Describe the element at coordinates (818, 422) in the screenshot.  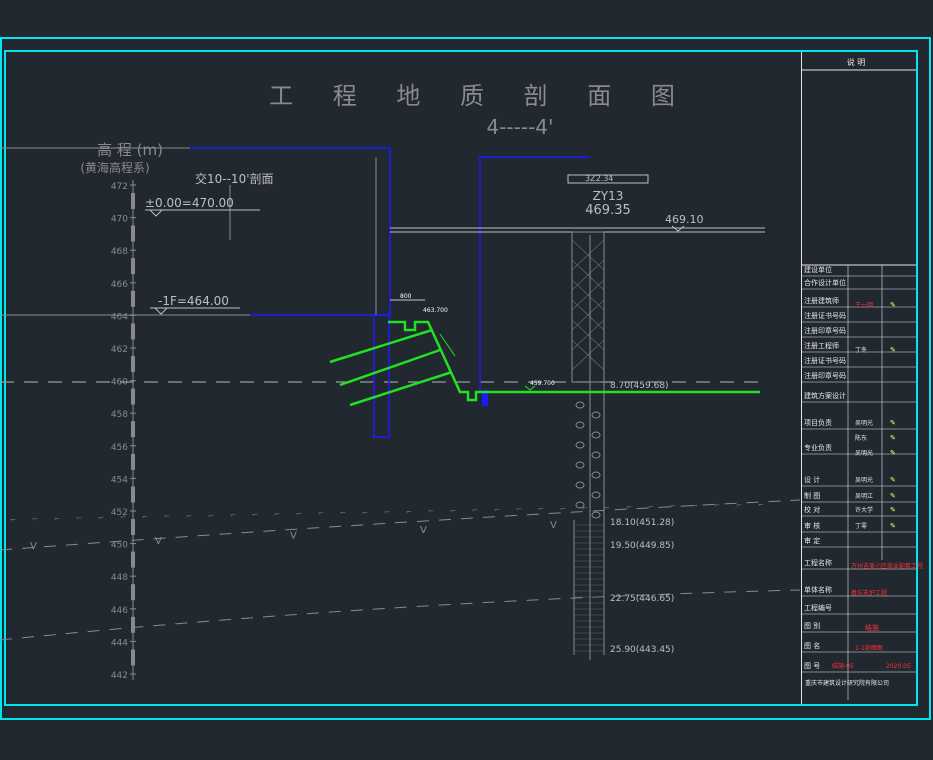
I see `title-block-row-label: 项目负责` at that location.